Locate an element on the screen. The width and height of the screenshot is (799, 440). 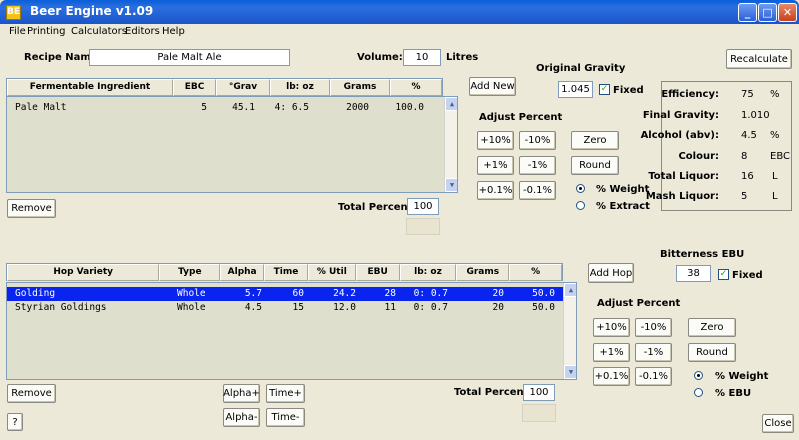
cell-grams: 2000 is located at coordinates (357, 107).